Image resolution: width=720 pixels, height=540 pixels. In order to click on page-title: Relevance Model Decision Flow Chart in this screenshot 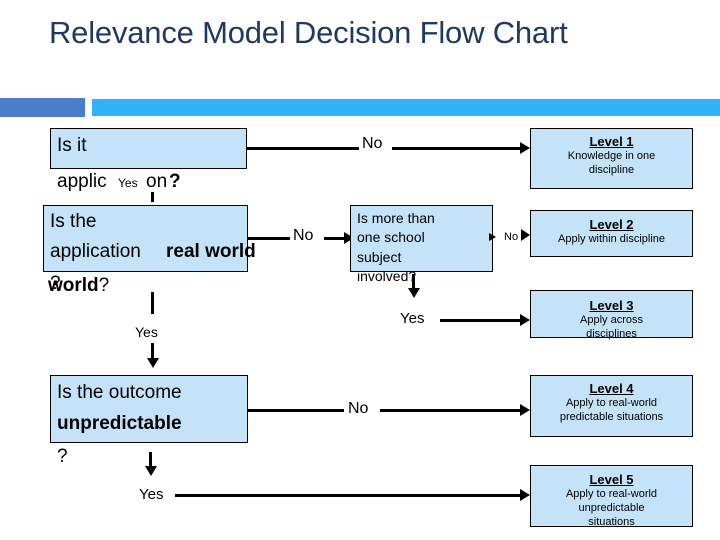, I will do `click(308, 32)`.